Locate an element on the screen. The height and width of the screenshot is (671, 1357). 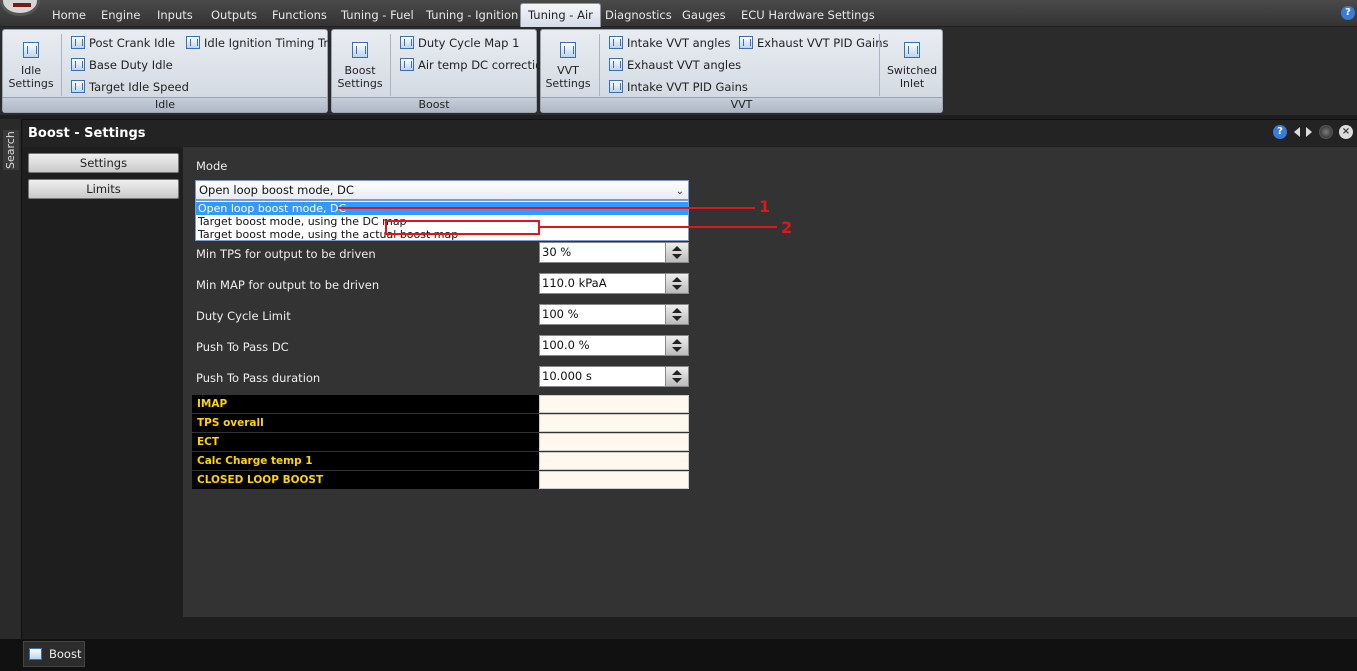
idle-settings-label: Idle Settings is located at coordinates (31, 77).